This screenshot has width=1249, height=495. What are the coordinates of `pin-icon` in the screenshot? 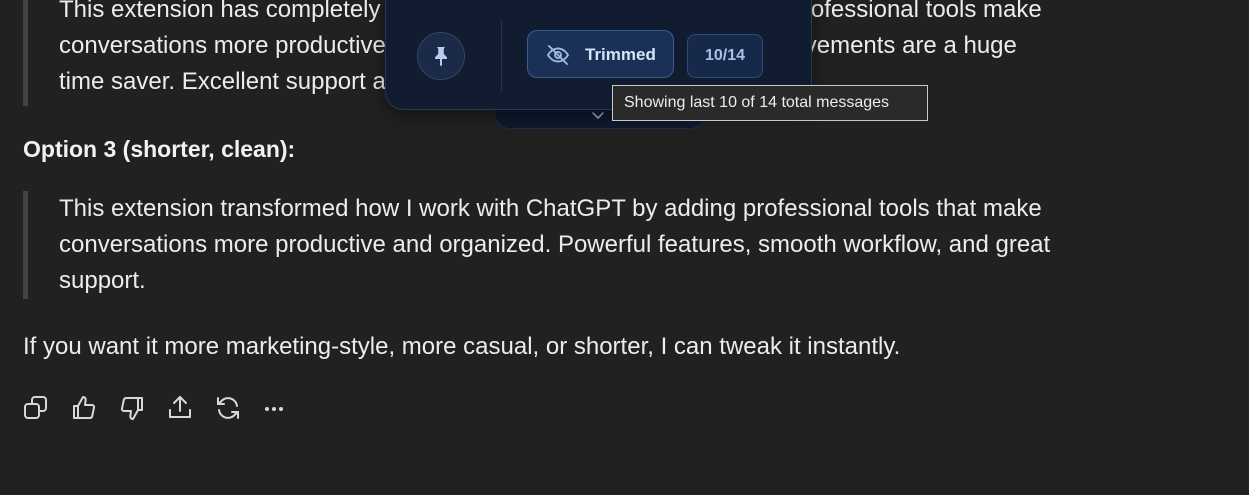 It's located at (441, 57).